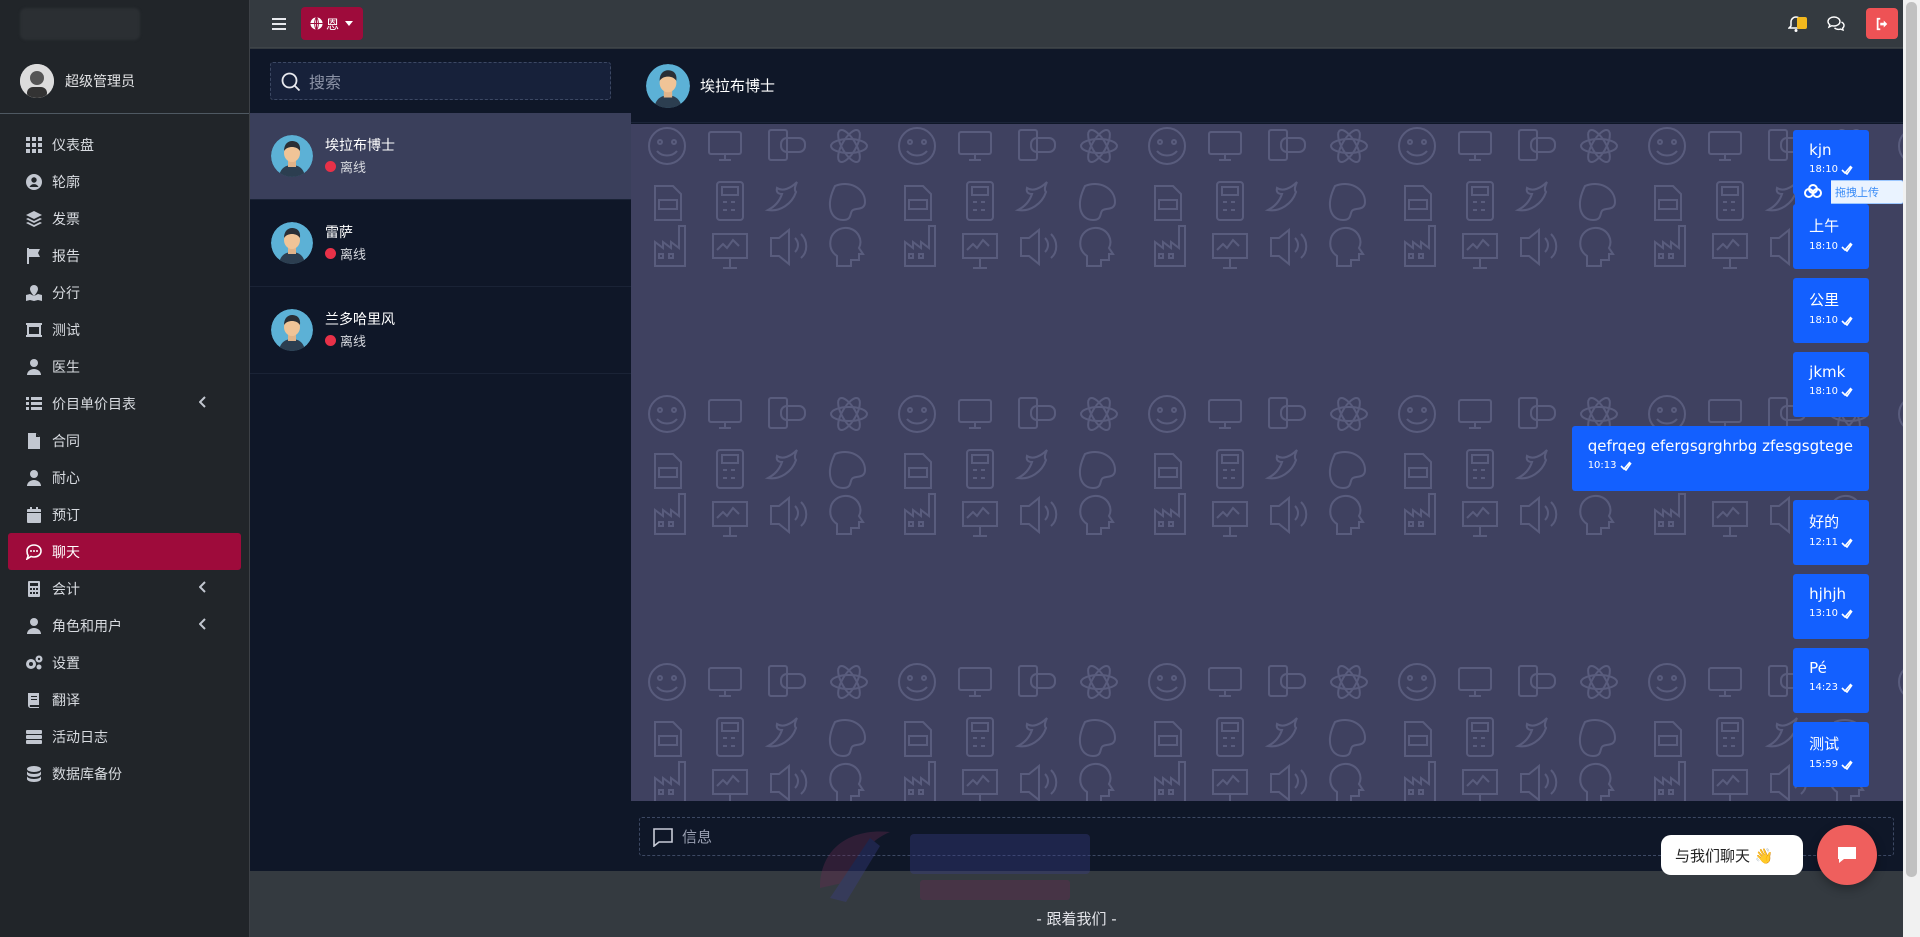  What do you see at coordinates (1802, 23) in the screenshot?
I see `notification-badge` at bounding box center [1802, 23].